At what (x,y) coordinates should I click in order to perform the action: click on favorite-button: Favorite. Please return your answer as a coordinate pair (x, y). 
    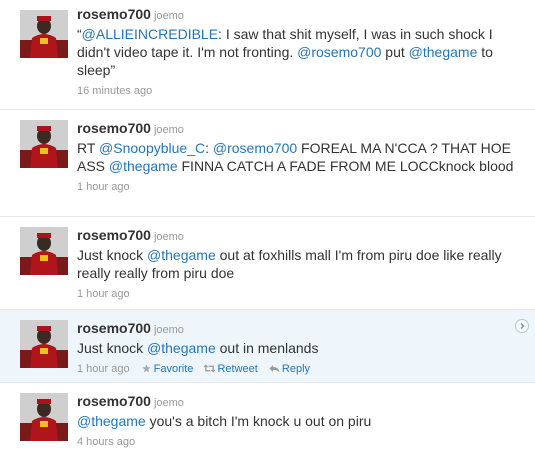
    Looking at the image, I should click on (169, 369).